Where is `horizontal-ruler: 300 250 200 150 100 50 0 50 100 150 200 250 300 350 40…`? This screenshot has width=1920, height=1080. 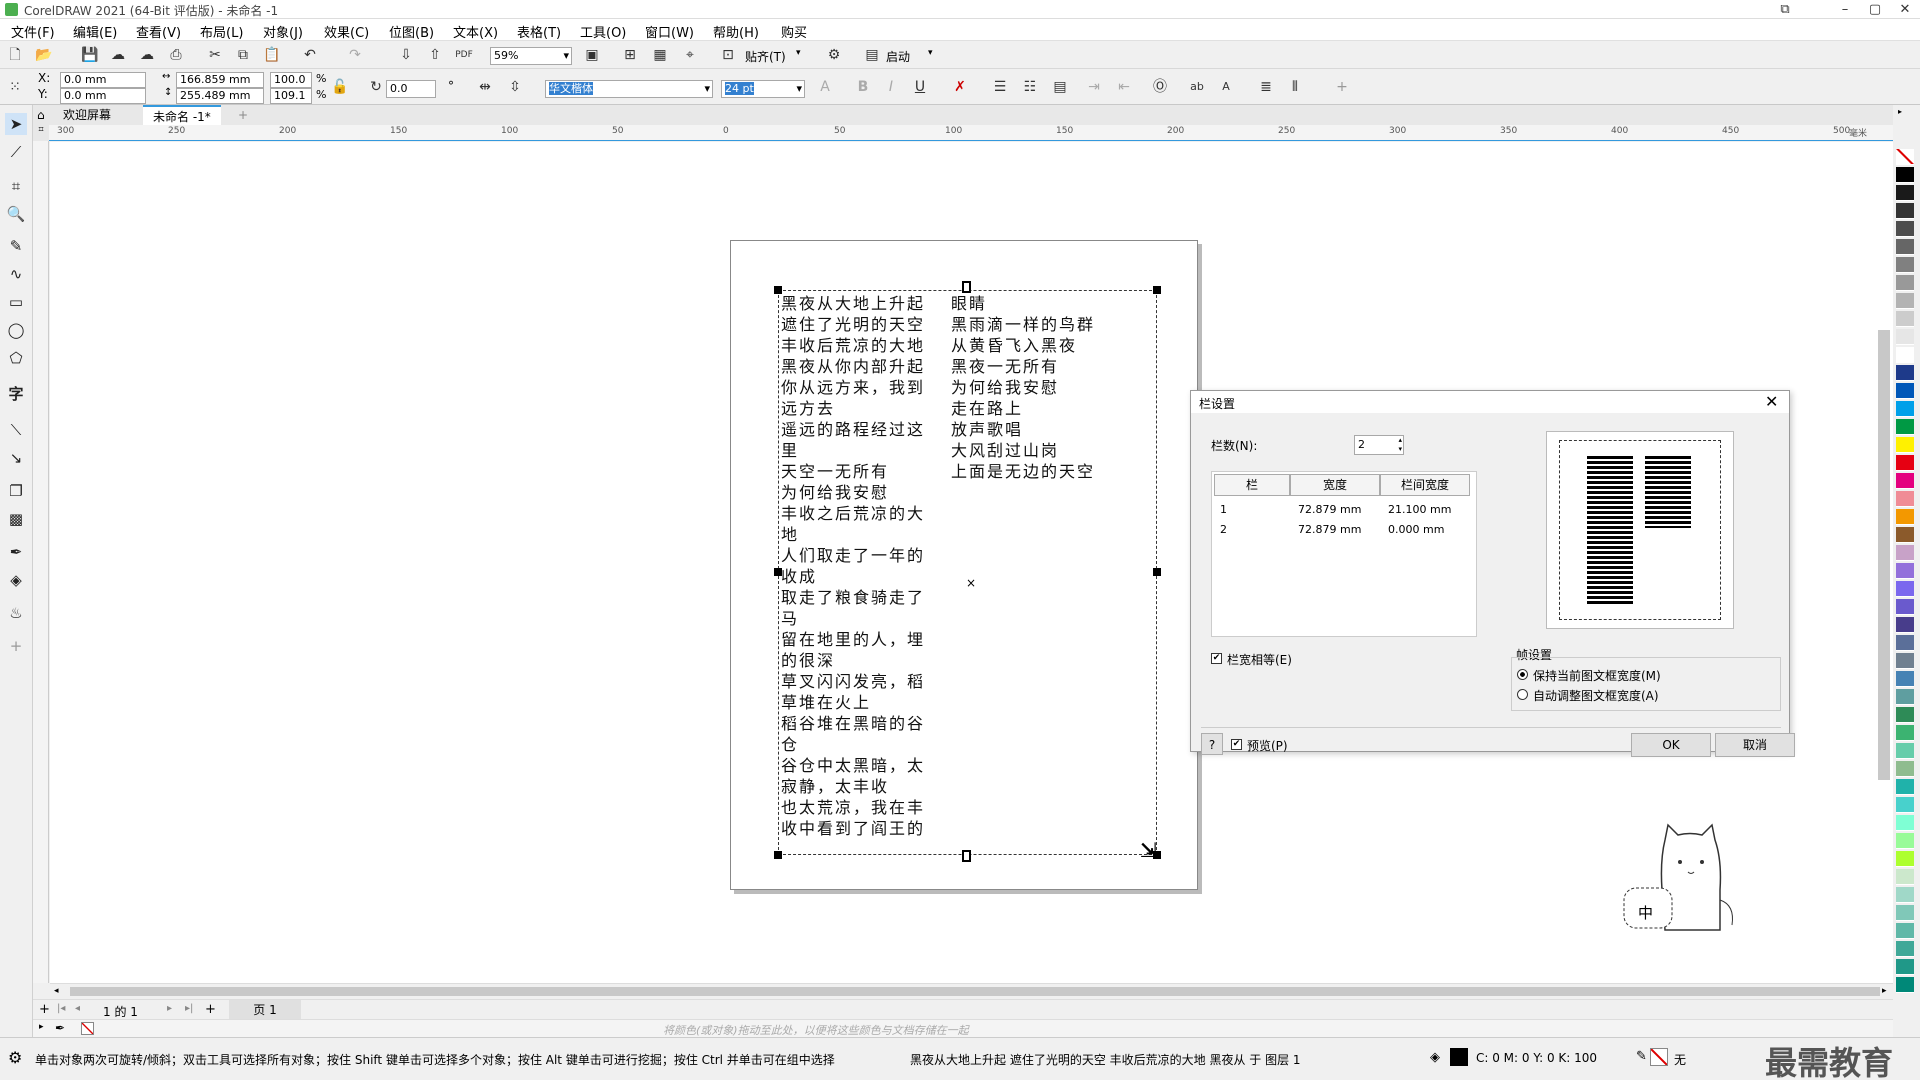
horizontal-ruler: 300 250 200 150 100 50 0 50 100 150 200 250 300 350 40… is located at coordinates (971, 133).